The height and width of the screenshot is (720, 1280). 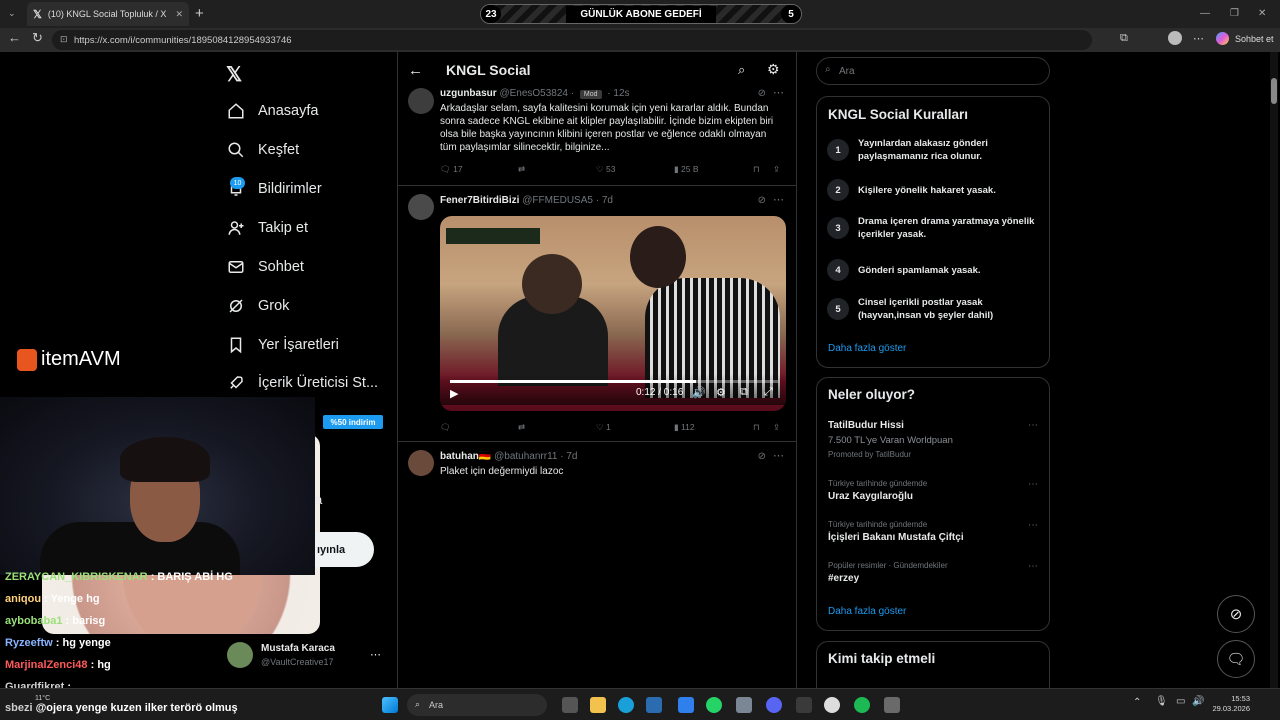 What do you see at coordinates (262, 150) in the screenshot?
I see `sidebar-item-explore: Keşfet` at bounding box center [262, 150].